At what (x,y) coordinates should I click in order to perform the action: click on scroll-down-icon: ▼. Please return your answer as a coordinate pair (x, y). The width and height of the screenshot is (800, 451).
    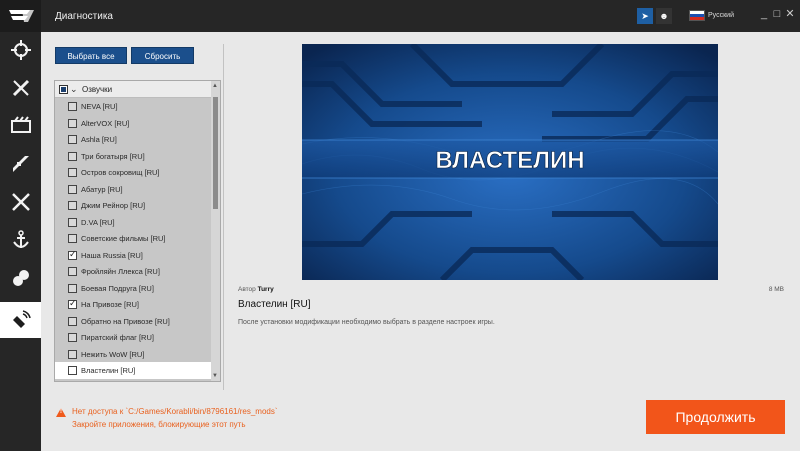
    Looking at the image, I should click on (215, 376).